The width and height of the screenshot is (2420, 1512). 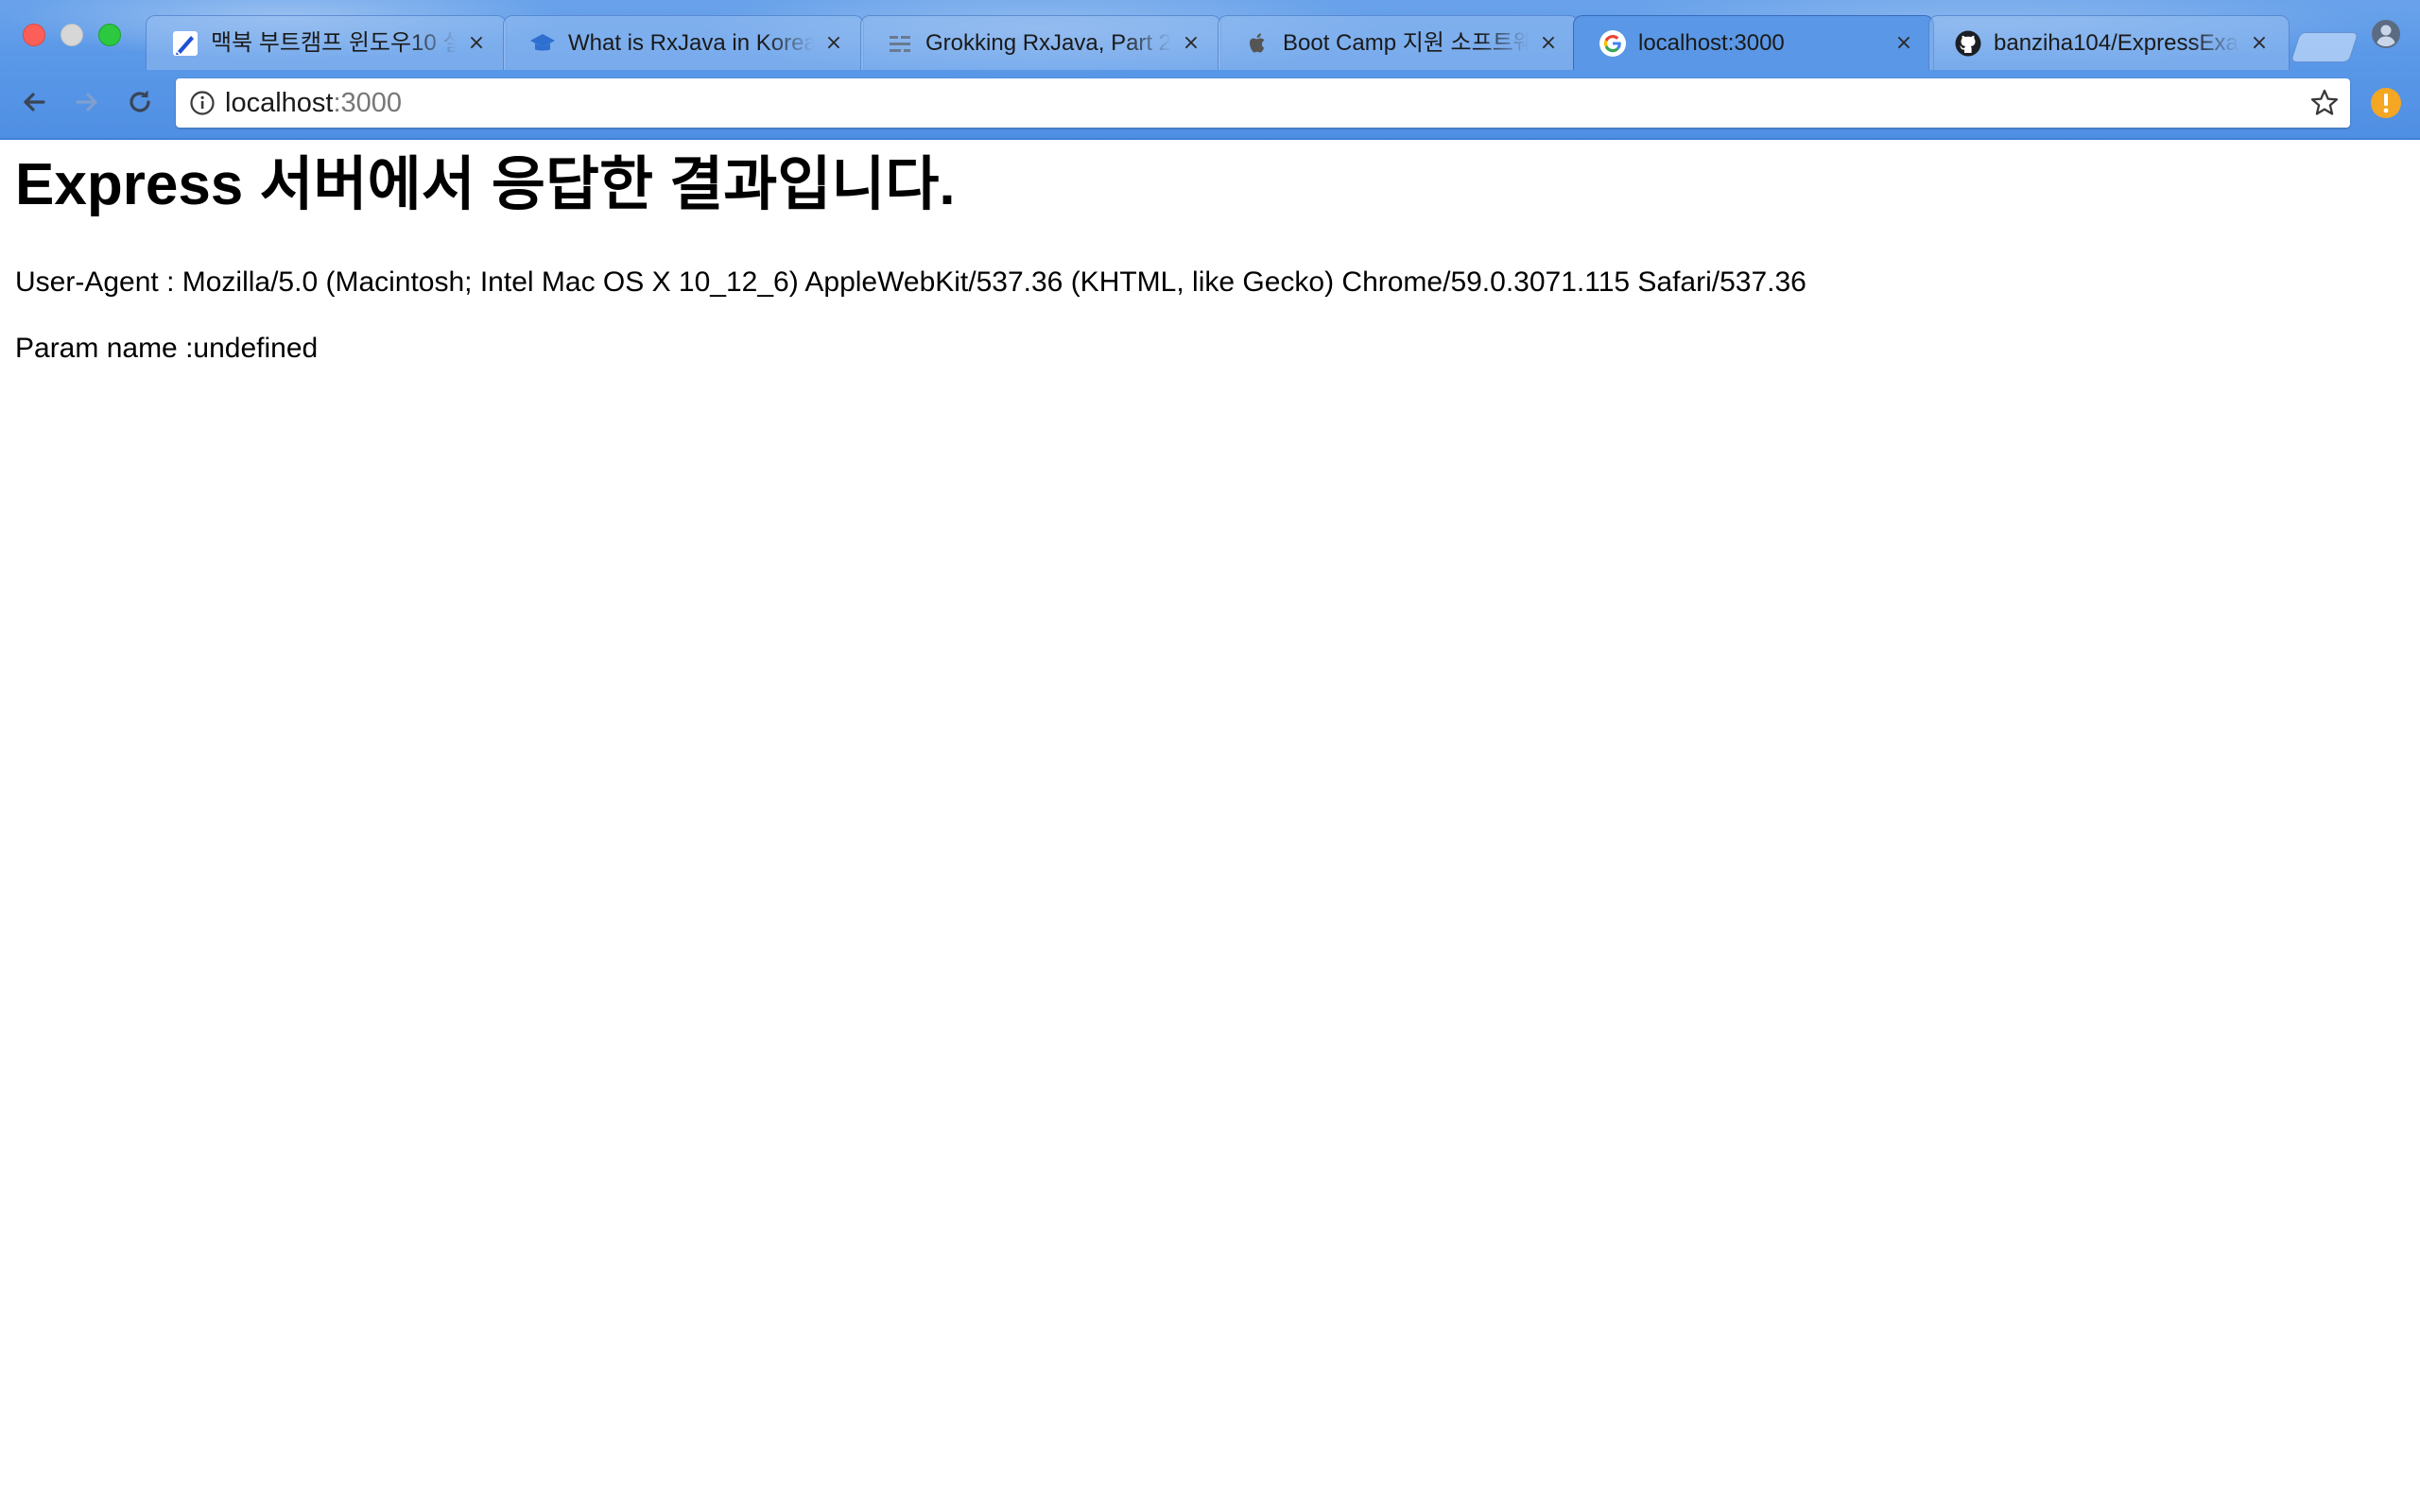 I want to click on tab-rxjava-korean: What is RxJava in Korean ×, so click(x=683, y=42).